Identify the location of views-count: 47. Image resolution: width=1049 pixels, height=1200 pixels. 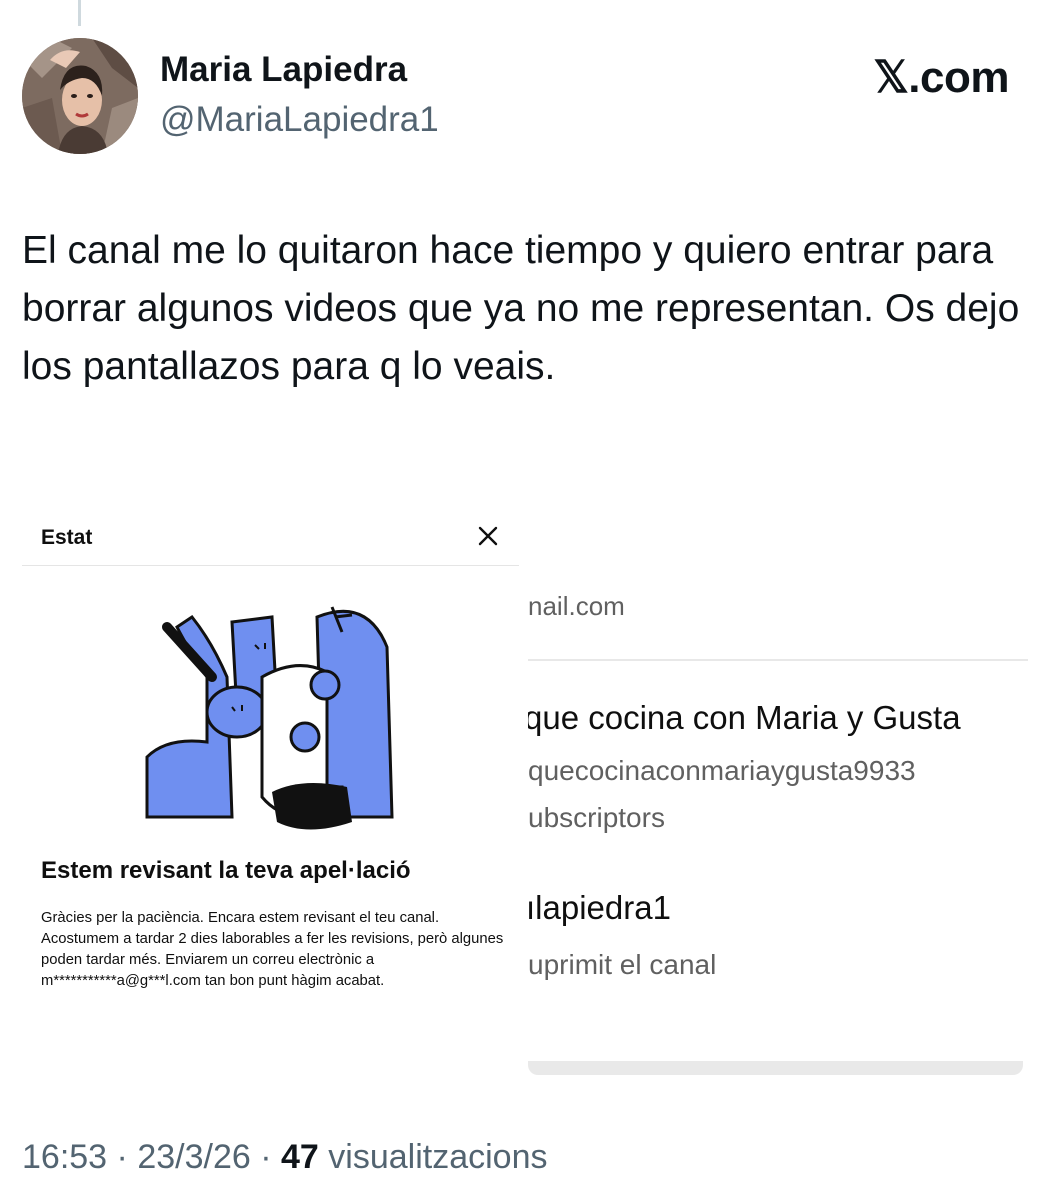
(300, 1157).